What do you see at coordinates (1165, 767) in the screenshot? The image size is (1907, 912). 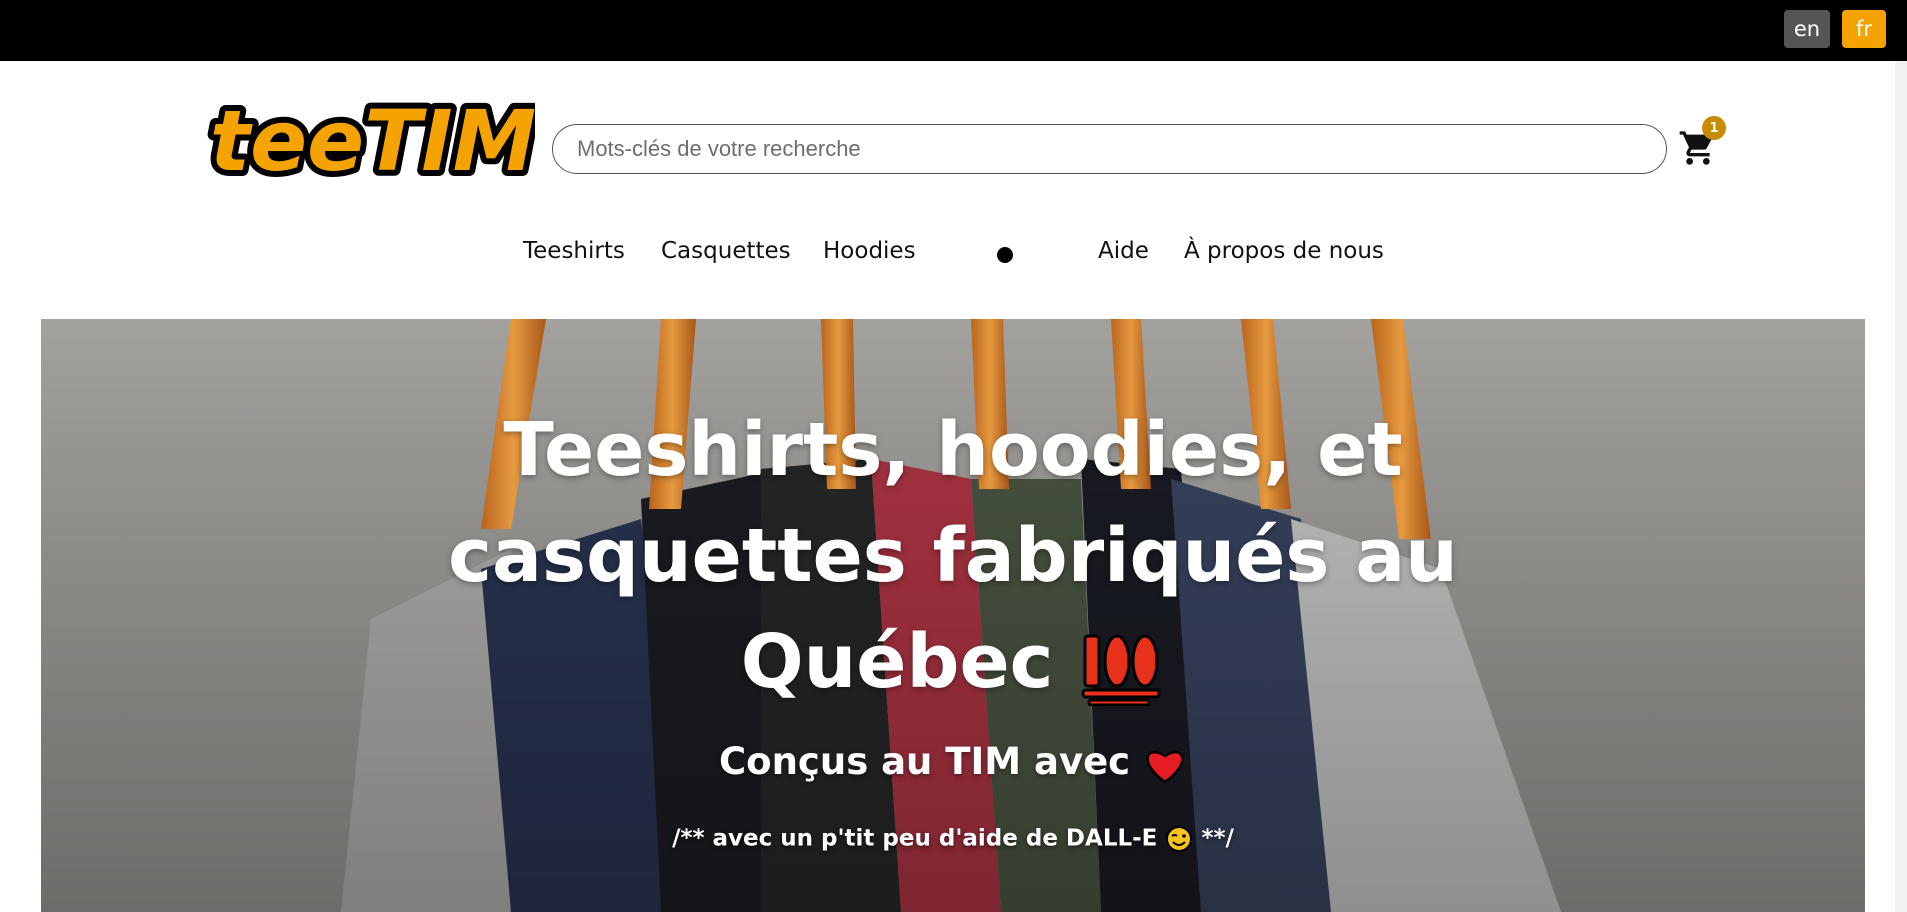 I see `heart-icon` at bounding box center [1165, 767].